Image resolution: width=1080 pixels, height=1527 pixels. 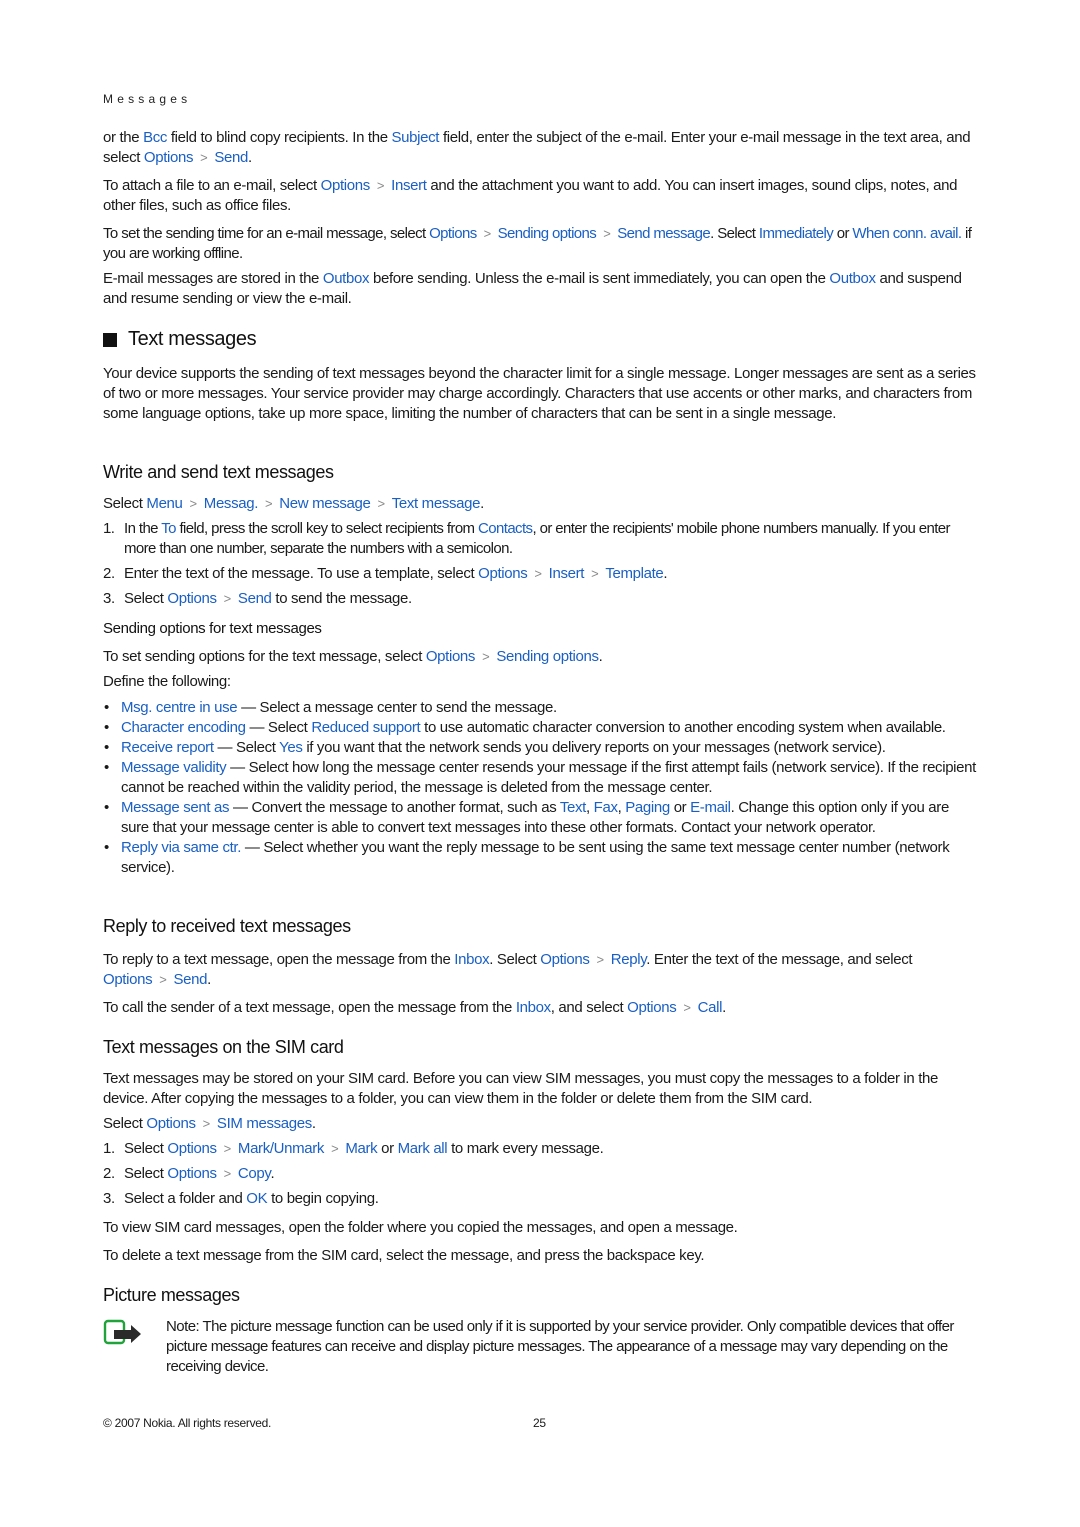 I want to click on text: to mark every message., so click(x=525, y=1148).